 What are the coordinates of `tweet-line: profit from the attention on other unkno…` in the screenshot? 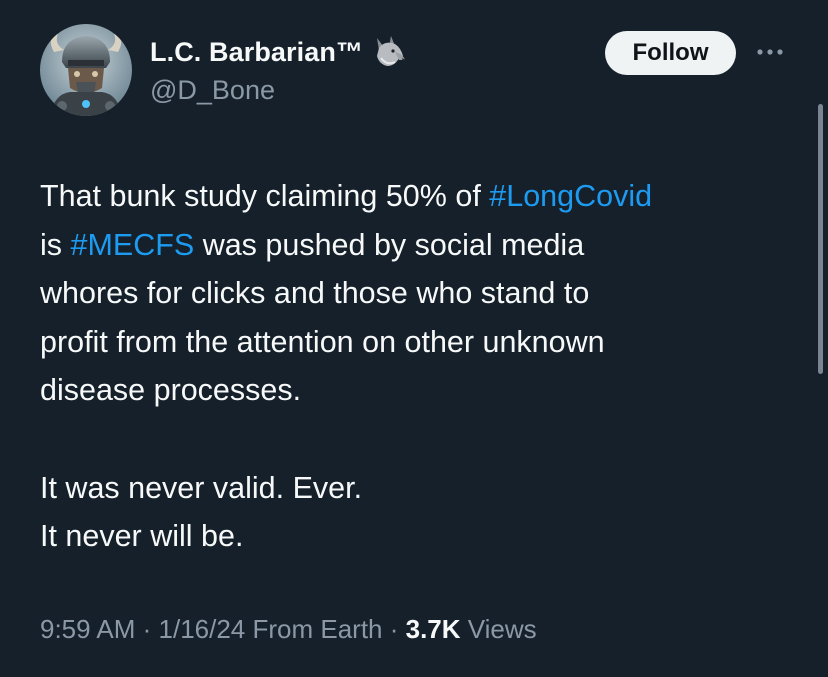 It's located at (322, 341).